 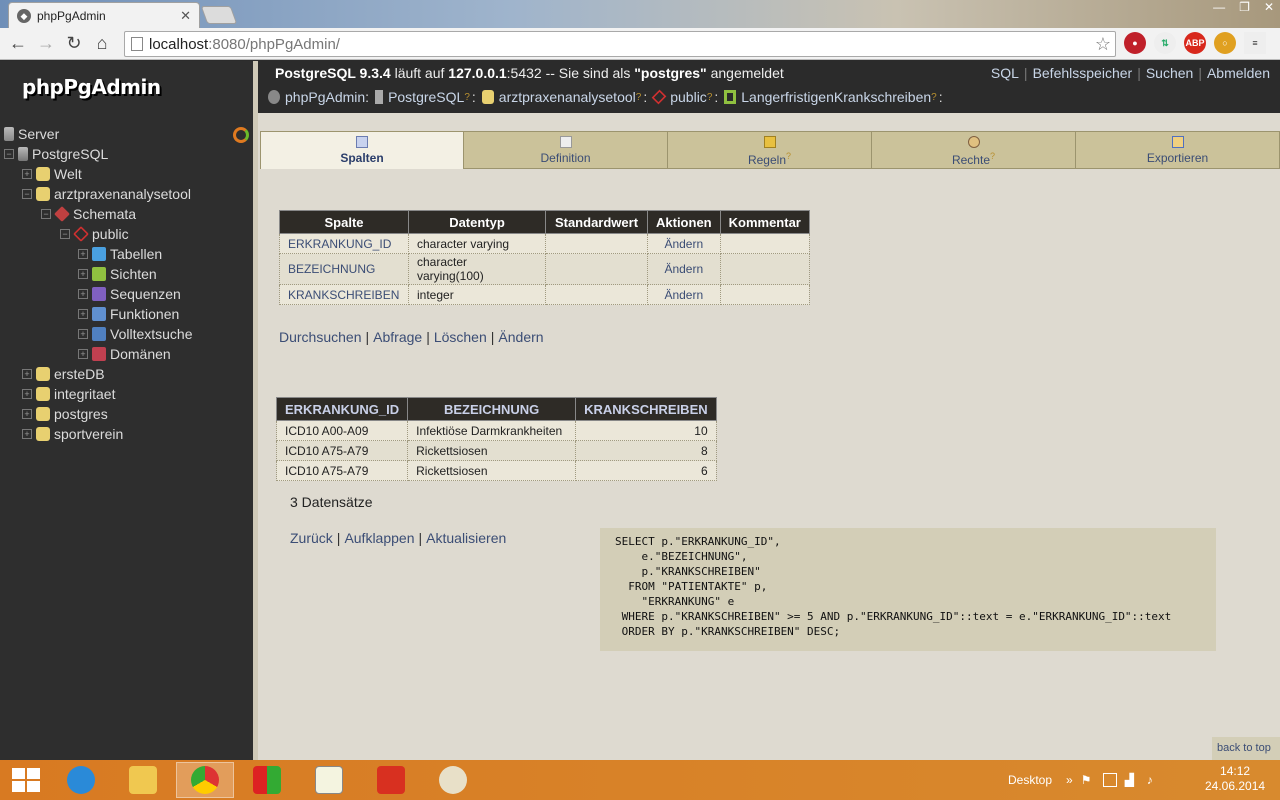 What do you see at coordinates (1269, 7) in the screenshot?
I see `close-window-icon: ✕` at bounding box center [1269, 7].